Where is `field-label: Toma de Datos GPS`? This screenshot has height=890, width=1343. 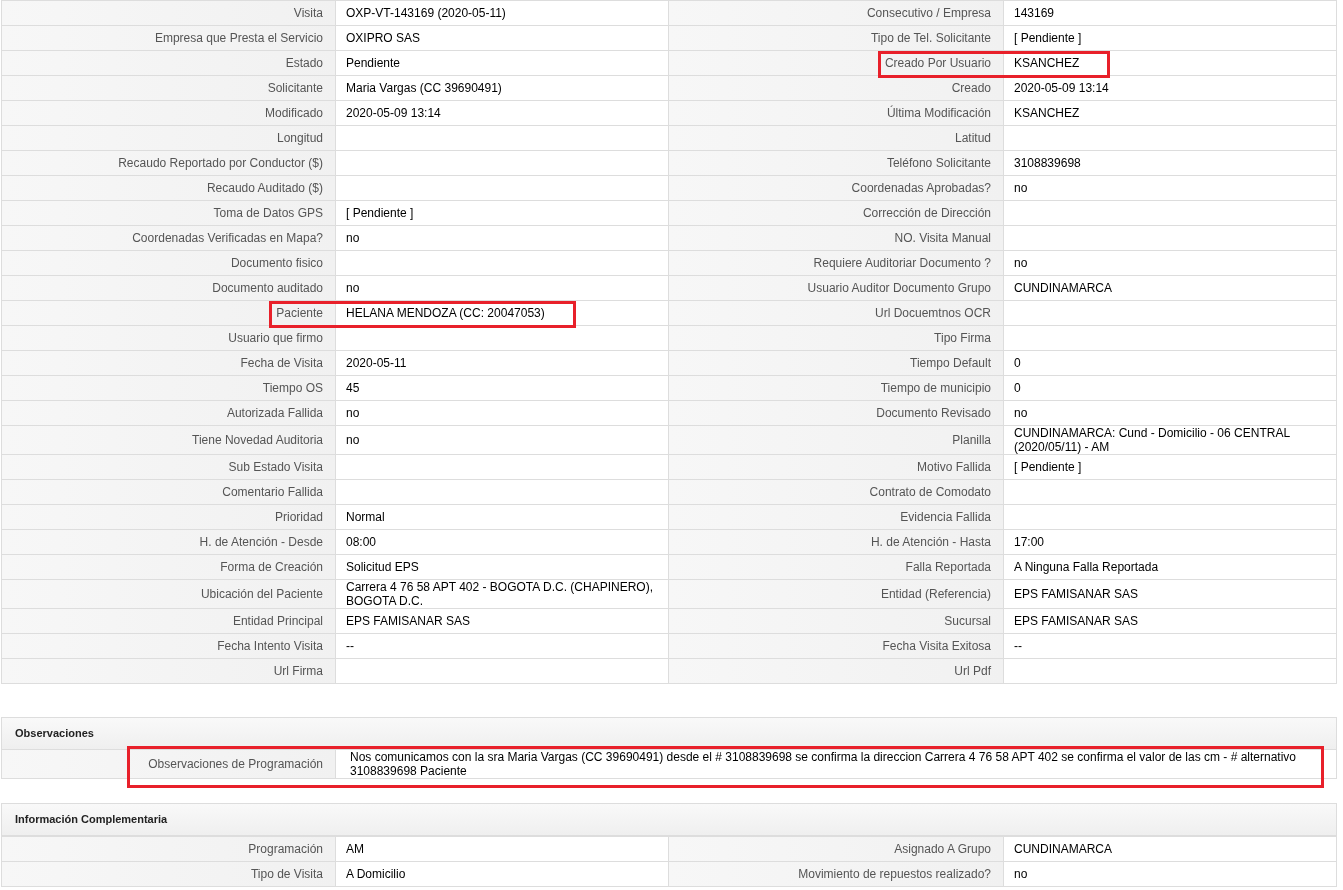 field-label: Toma de Datos GPS is located at coordinates (169, 213).